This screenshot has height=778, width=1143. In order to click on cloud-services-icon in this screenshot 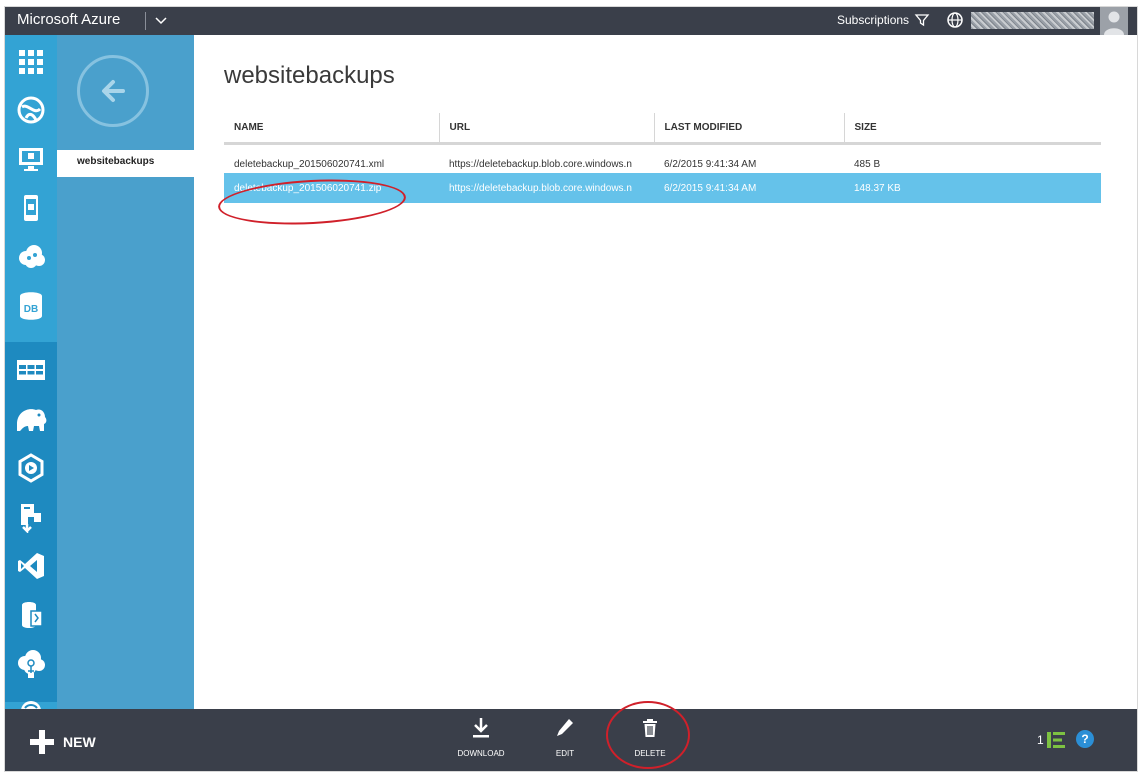, I will do `click(31, 257)`.